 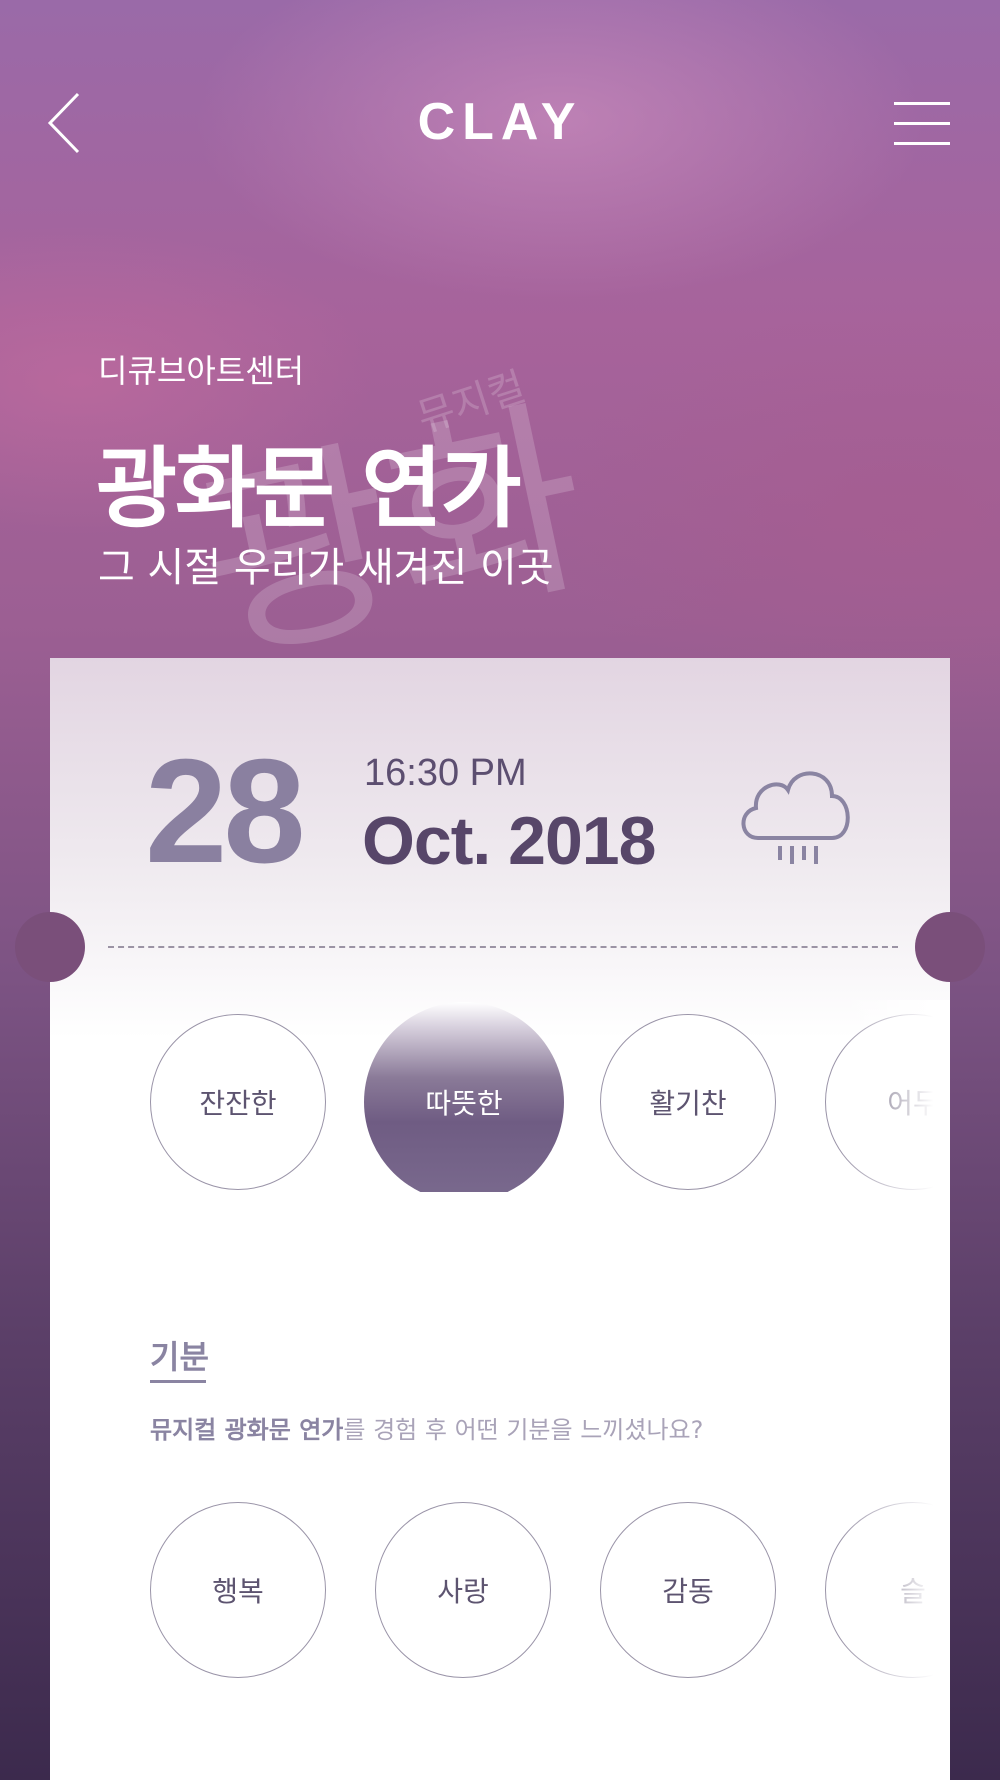 I want to click on mood-question: 뮤지컬 광화문 연가를 경험 후 어떤 기분을 느끼셨나요?, so click(x=426, y=1427).